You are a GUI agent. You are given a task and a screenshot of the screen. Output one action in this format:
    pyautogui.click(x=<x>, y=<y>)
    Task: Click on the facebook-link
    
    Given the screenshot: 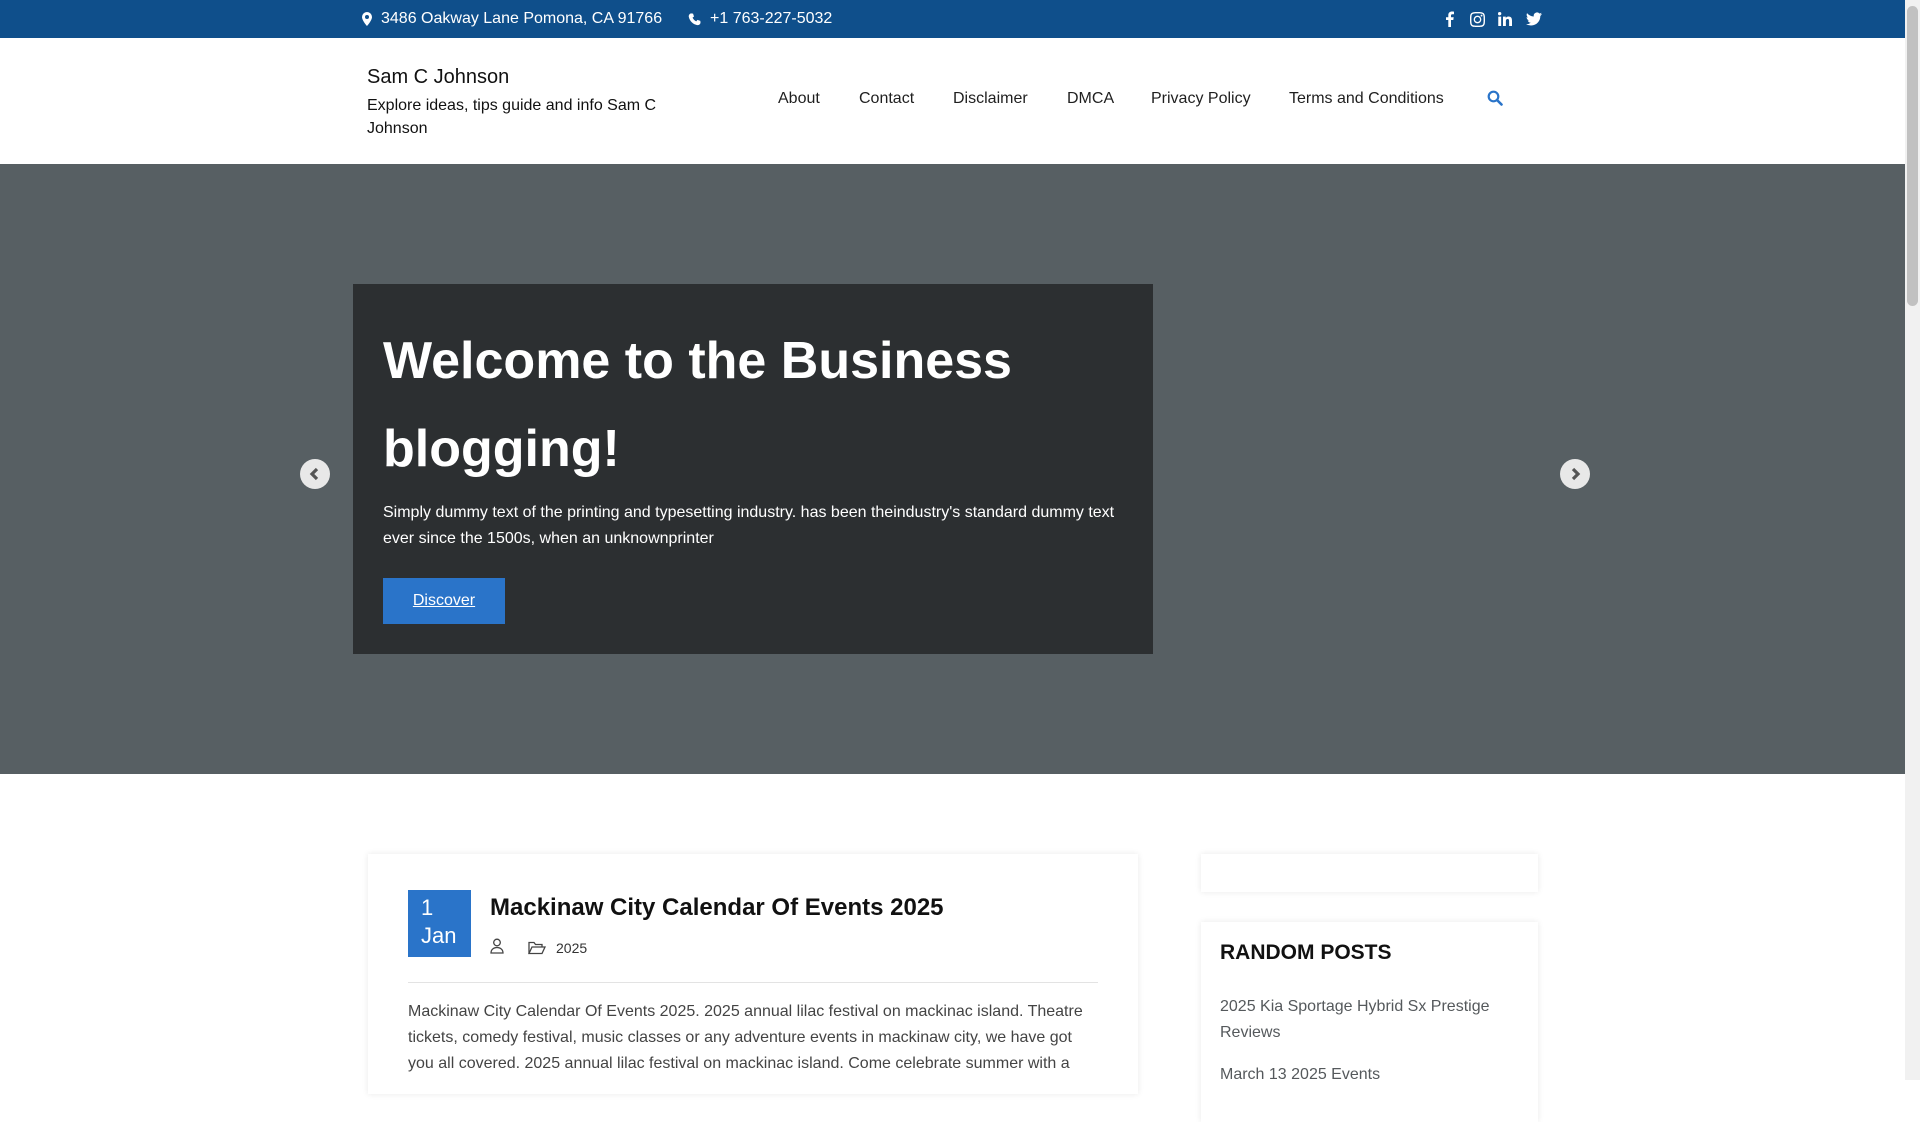 What is the action you would take?
    pyautogui.click(x=1449, y=19)
    